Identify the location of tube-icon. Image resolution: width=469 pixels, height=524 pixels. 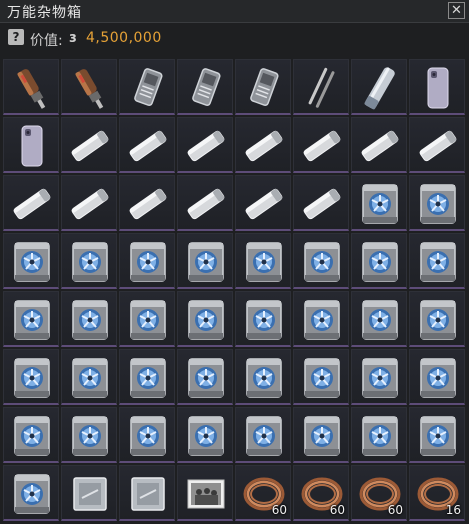
(379, 88).